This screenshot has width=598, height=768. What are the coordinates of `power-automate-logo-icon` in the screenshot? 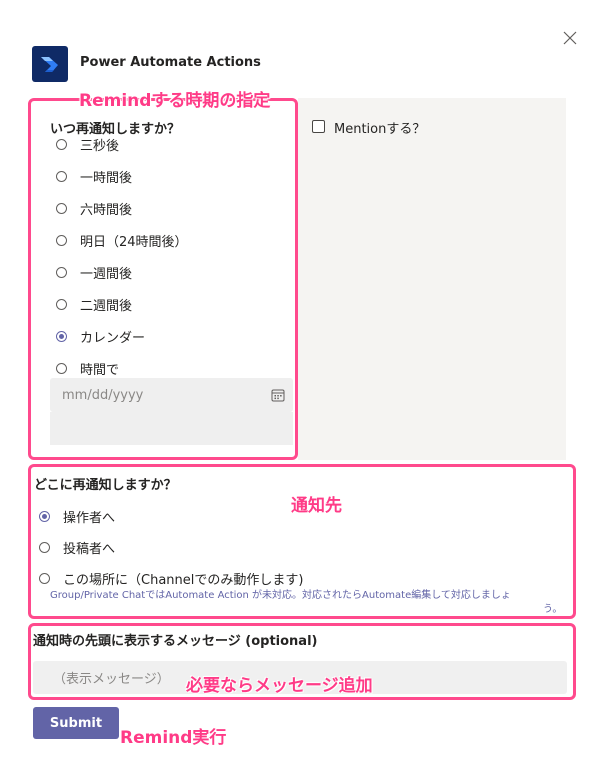 It's located at (50, 64).